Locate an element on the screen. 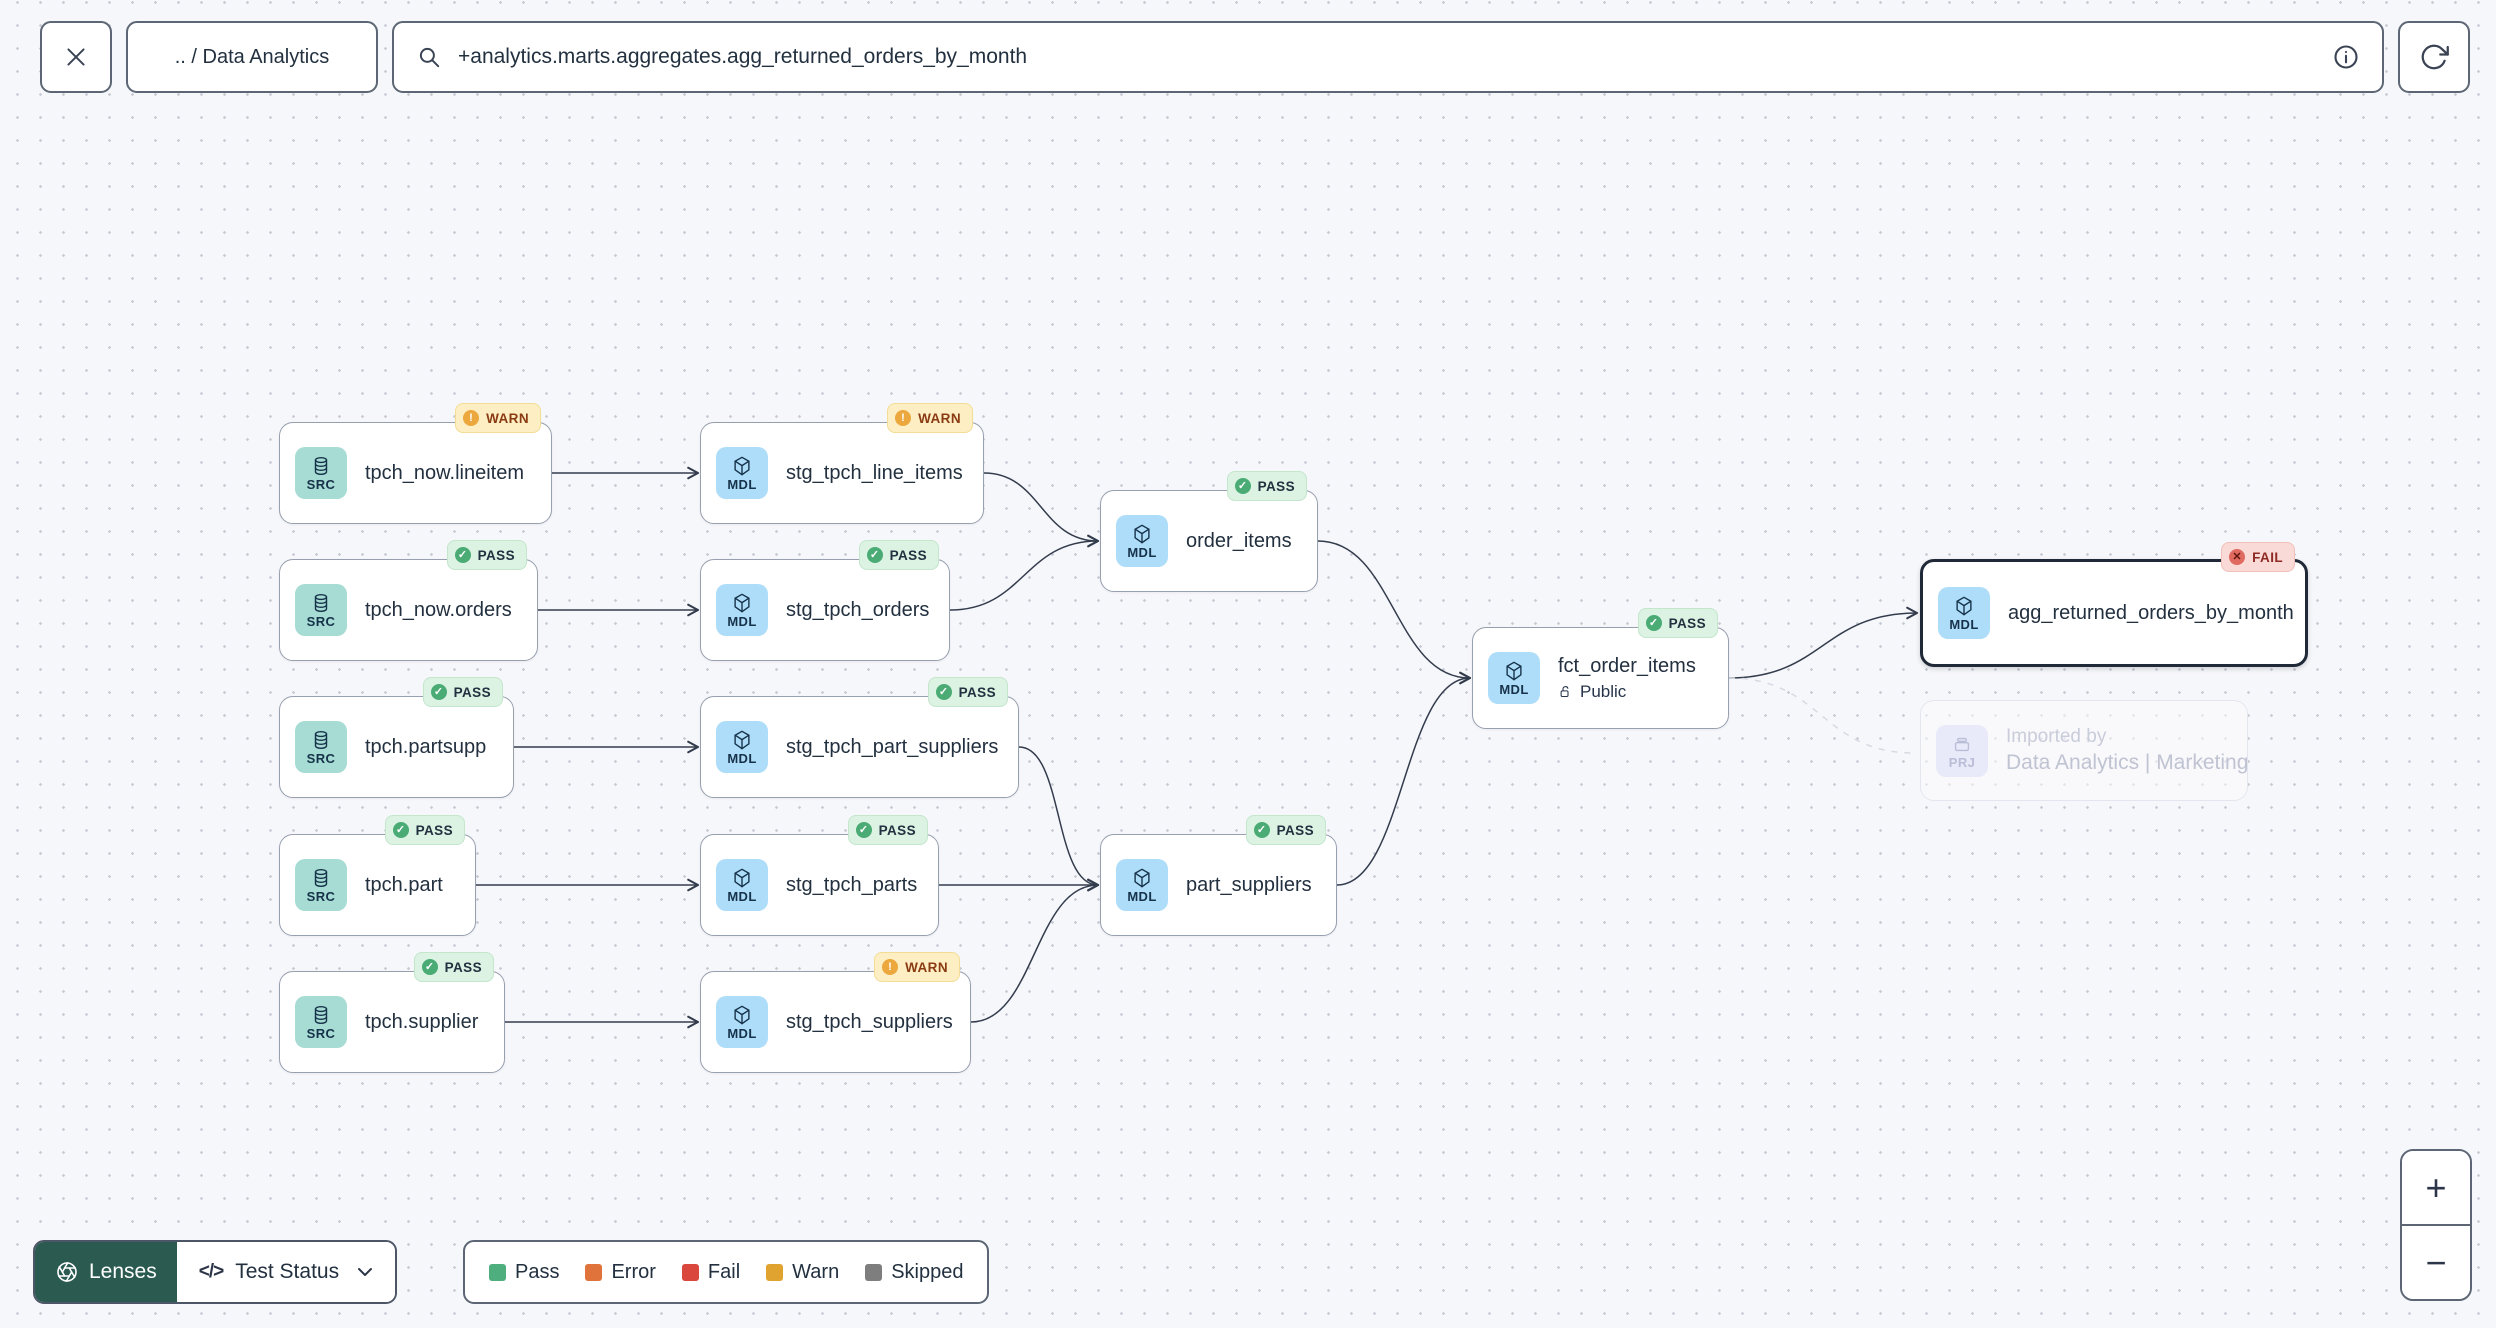 This screenshot has height=1328, width=2496. node-labels: part_suppliers is located at coordinates (1249, 885).